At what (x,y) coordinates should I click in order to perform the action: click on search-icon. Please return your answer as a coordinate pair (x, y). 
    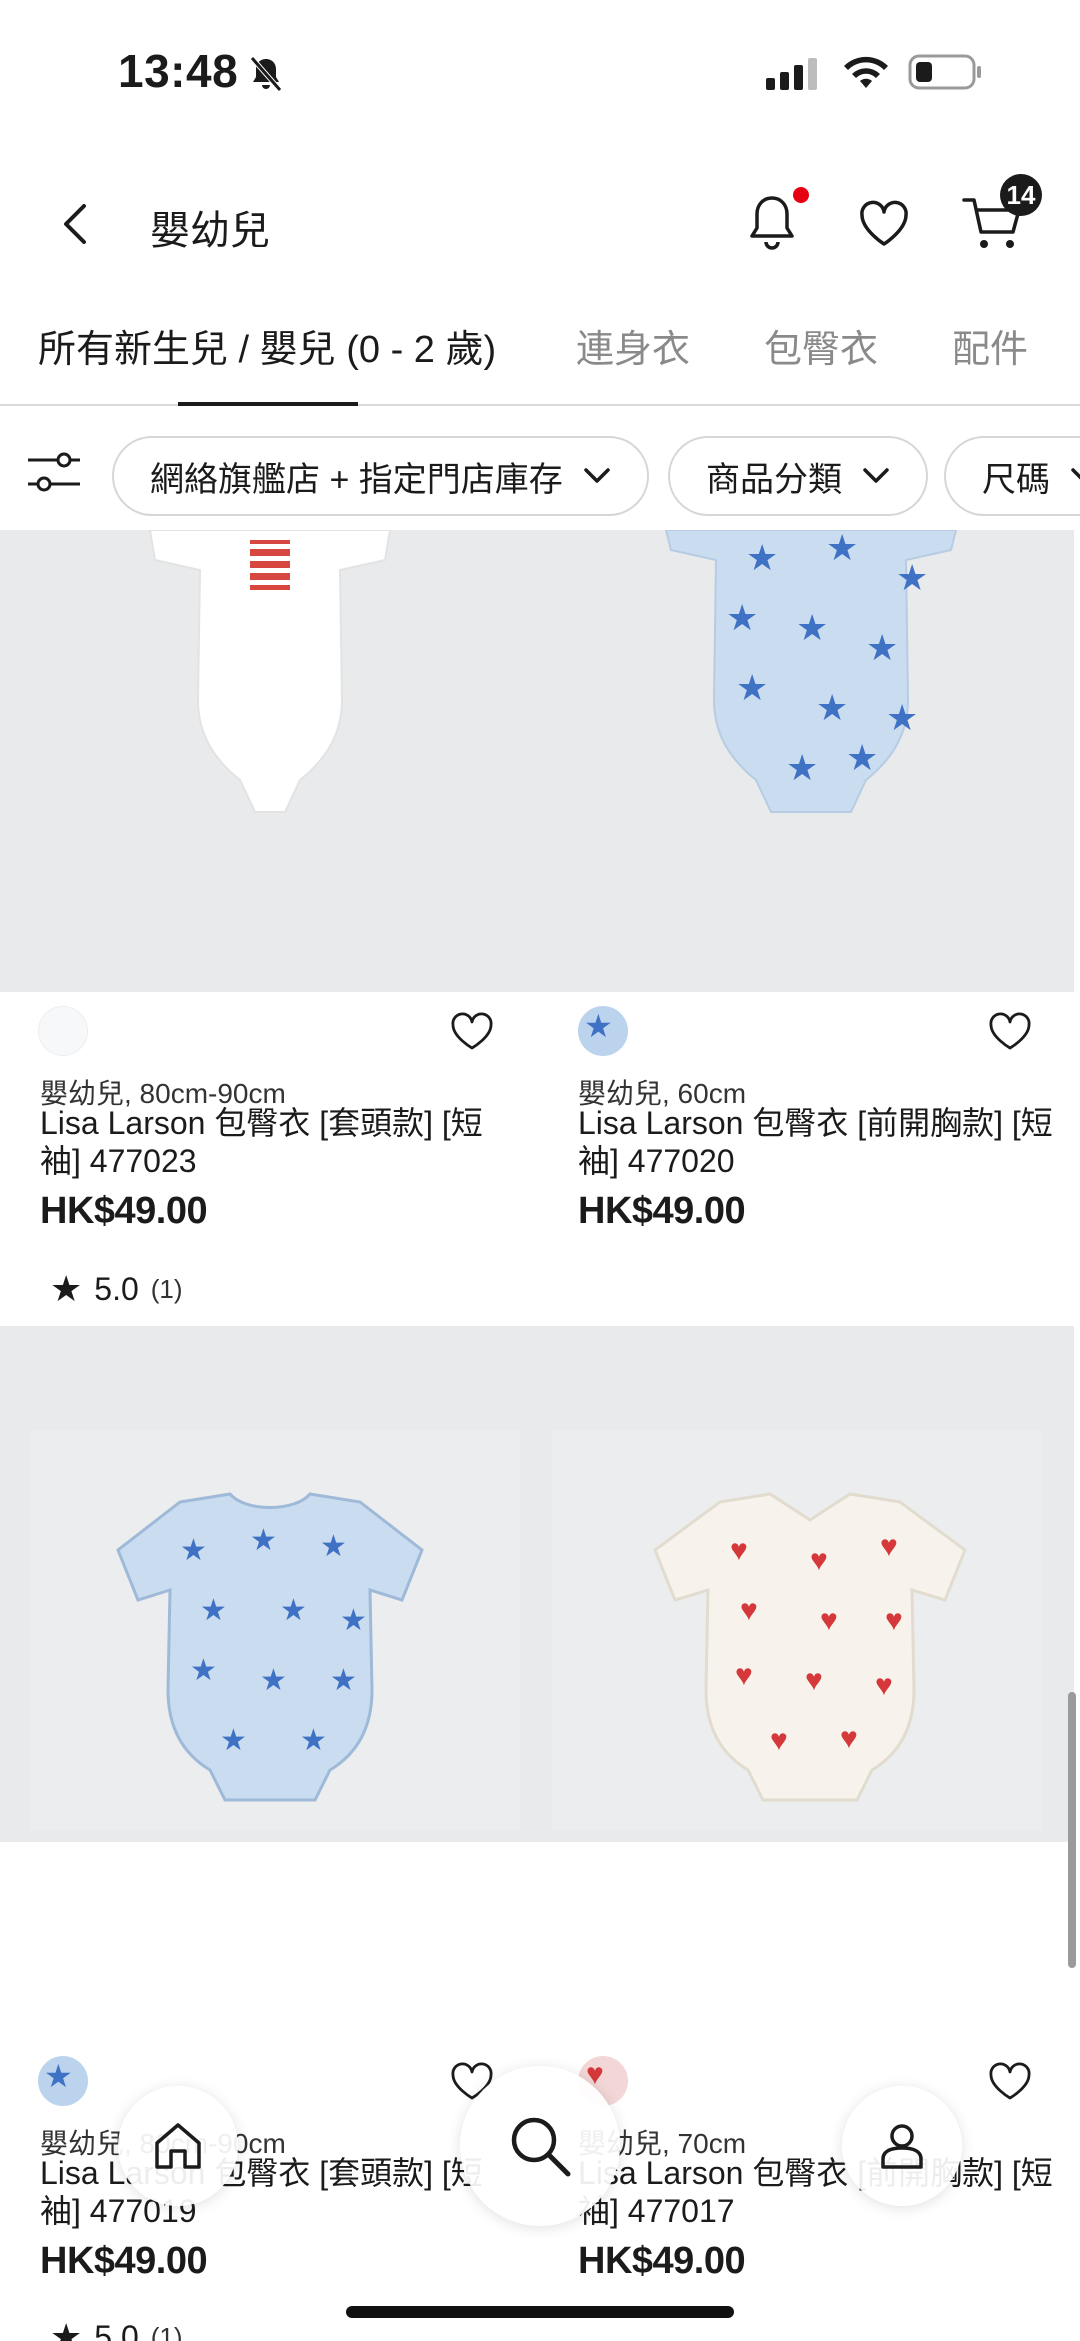
    Looking at the image, I should click on (541, 2147).